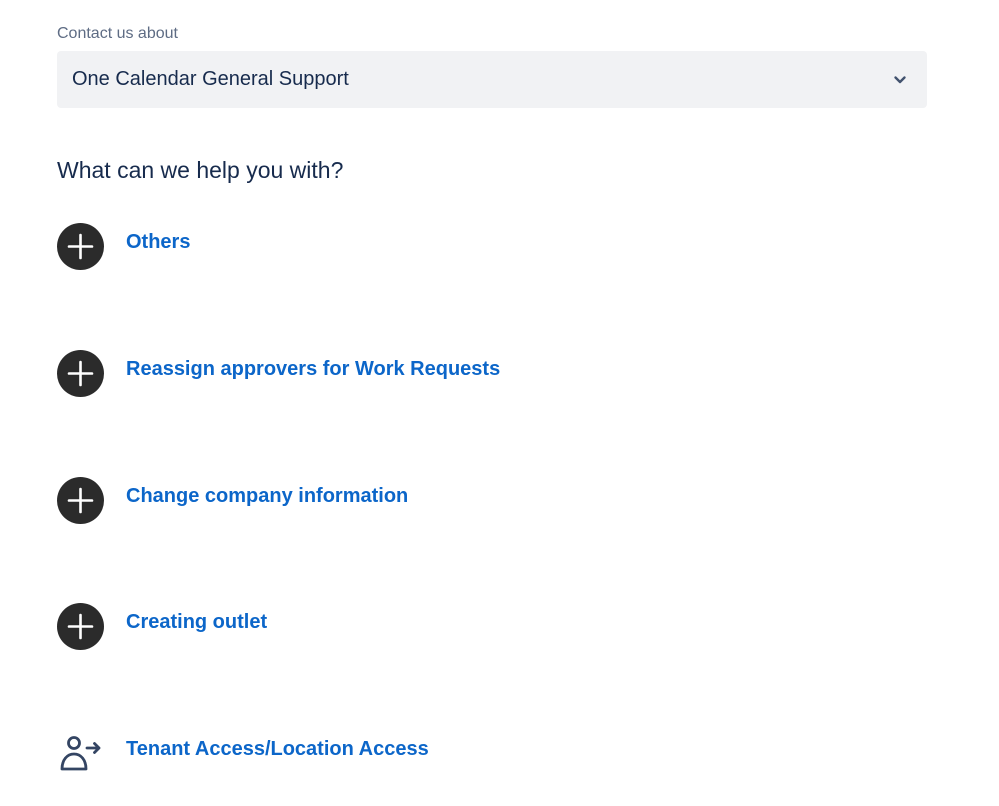 The height and width of the screenshot is (806, 999). I want to click on request-type-label: Reassign approvers for Work Requests, so click(313, 369).